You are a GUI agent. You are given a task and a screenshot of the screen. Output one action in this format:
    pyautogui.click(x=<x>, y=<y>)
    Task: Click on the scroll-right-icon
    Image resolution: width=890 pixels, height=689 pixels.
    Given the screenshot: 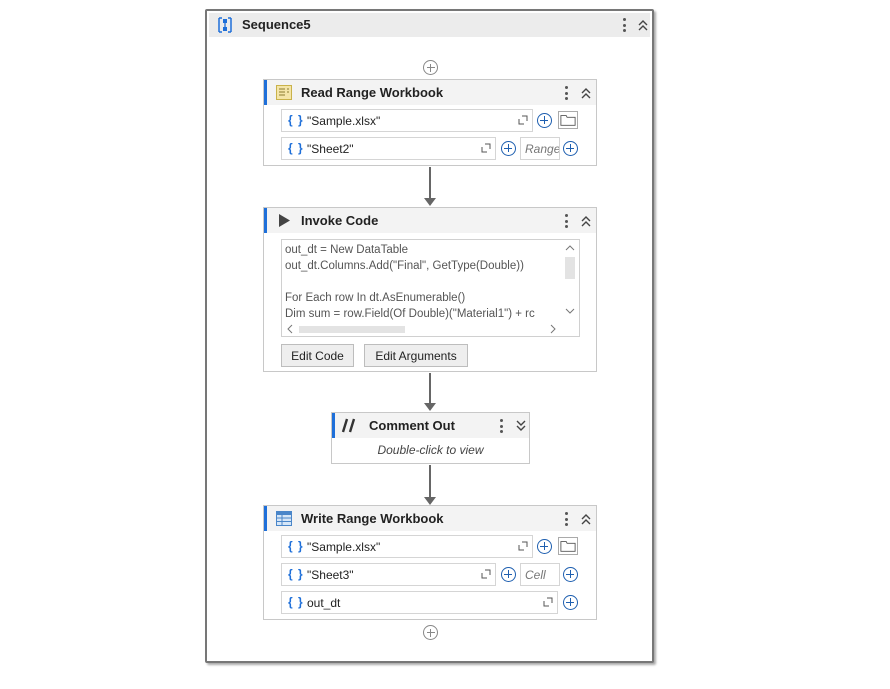 What is the action you would take?
    pyautogui.click(x=553, y=329)
    